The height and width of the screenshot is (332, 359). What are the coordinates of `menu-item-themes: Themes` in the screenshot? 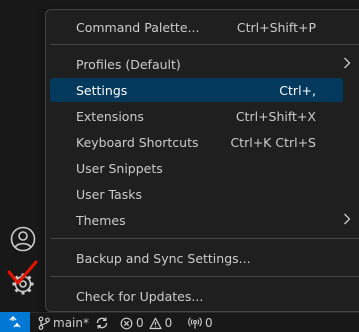 It's located at (200, 220).